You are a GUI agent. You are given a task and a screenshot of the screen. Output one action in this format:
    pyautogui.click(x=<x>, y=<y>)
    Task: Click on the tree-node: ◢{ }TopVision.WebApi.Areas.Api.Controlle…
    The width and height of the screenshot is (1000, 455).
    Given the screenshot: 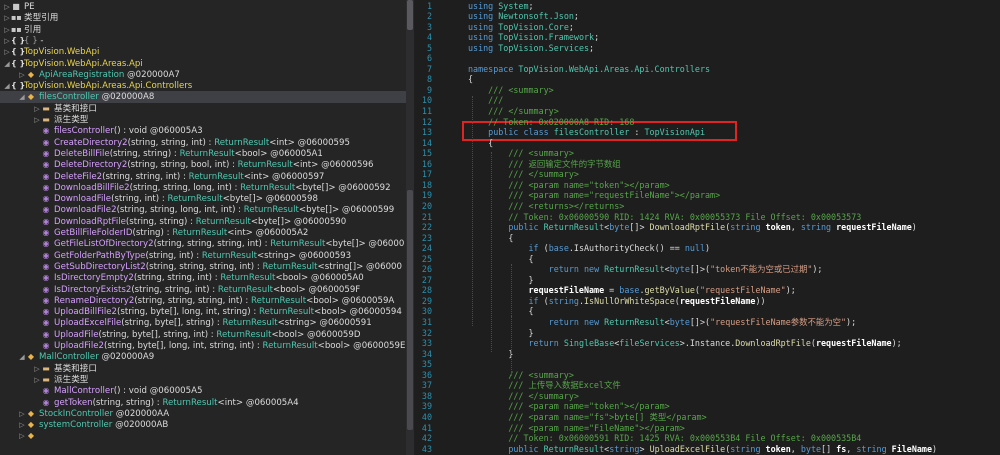 What is the action you would take?
    pyautogui.click(x=96, y=85)
    